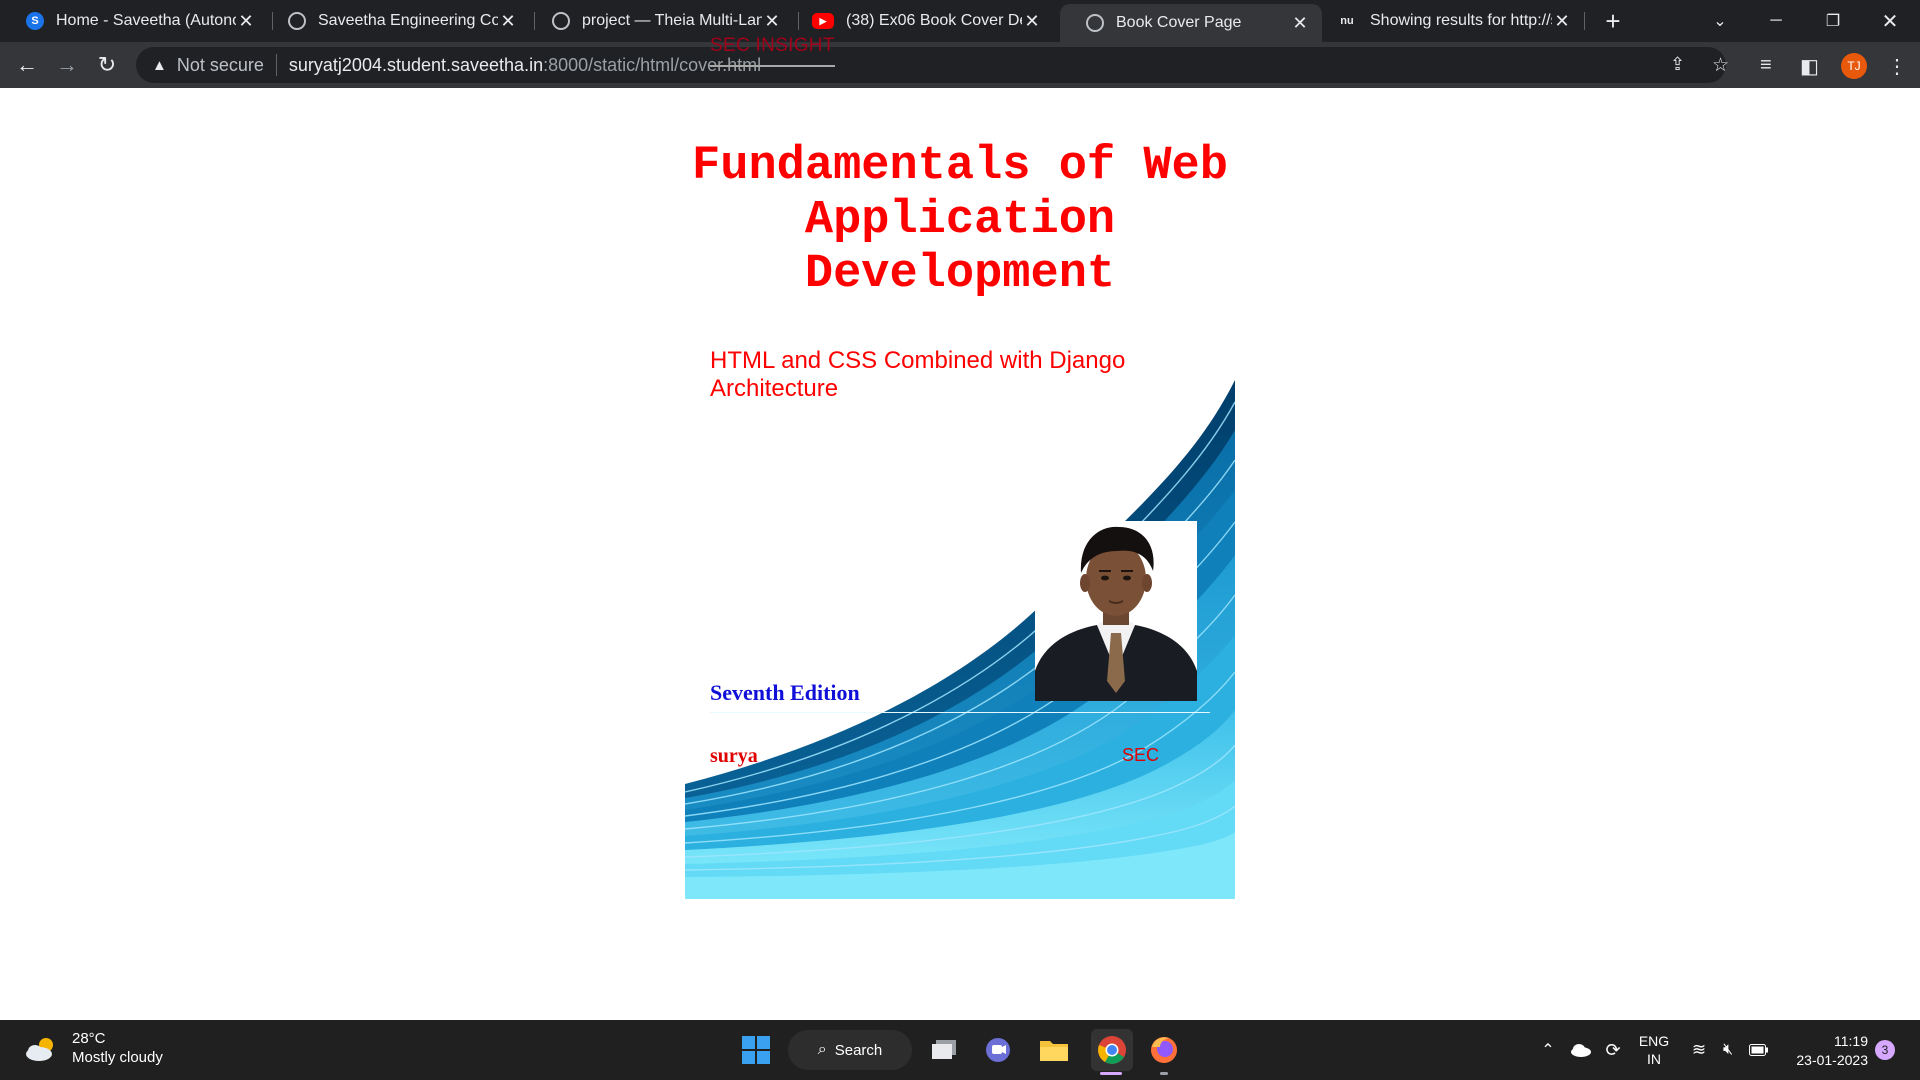 This screenshot has width=1920, height=1080. I want to click on tab-showing-results: nu Showing results for http://s ✕, so click(1452, 21).